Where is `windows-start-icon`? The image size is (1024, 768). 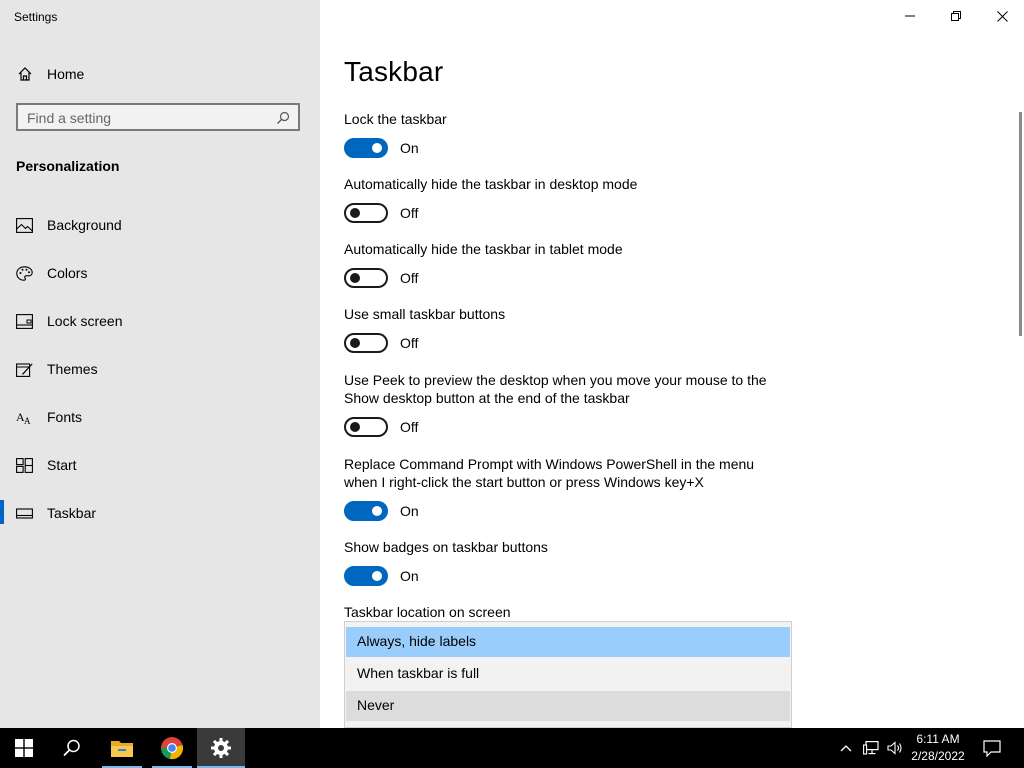
windows-start-icon is located at coordinates (24, 748).